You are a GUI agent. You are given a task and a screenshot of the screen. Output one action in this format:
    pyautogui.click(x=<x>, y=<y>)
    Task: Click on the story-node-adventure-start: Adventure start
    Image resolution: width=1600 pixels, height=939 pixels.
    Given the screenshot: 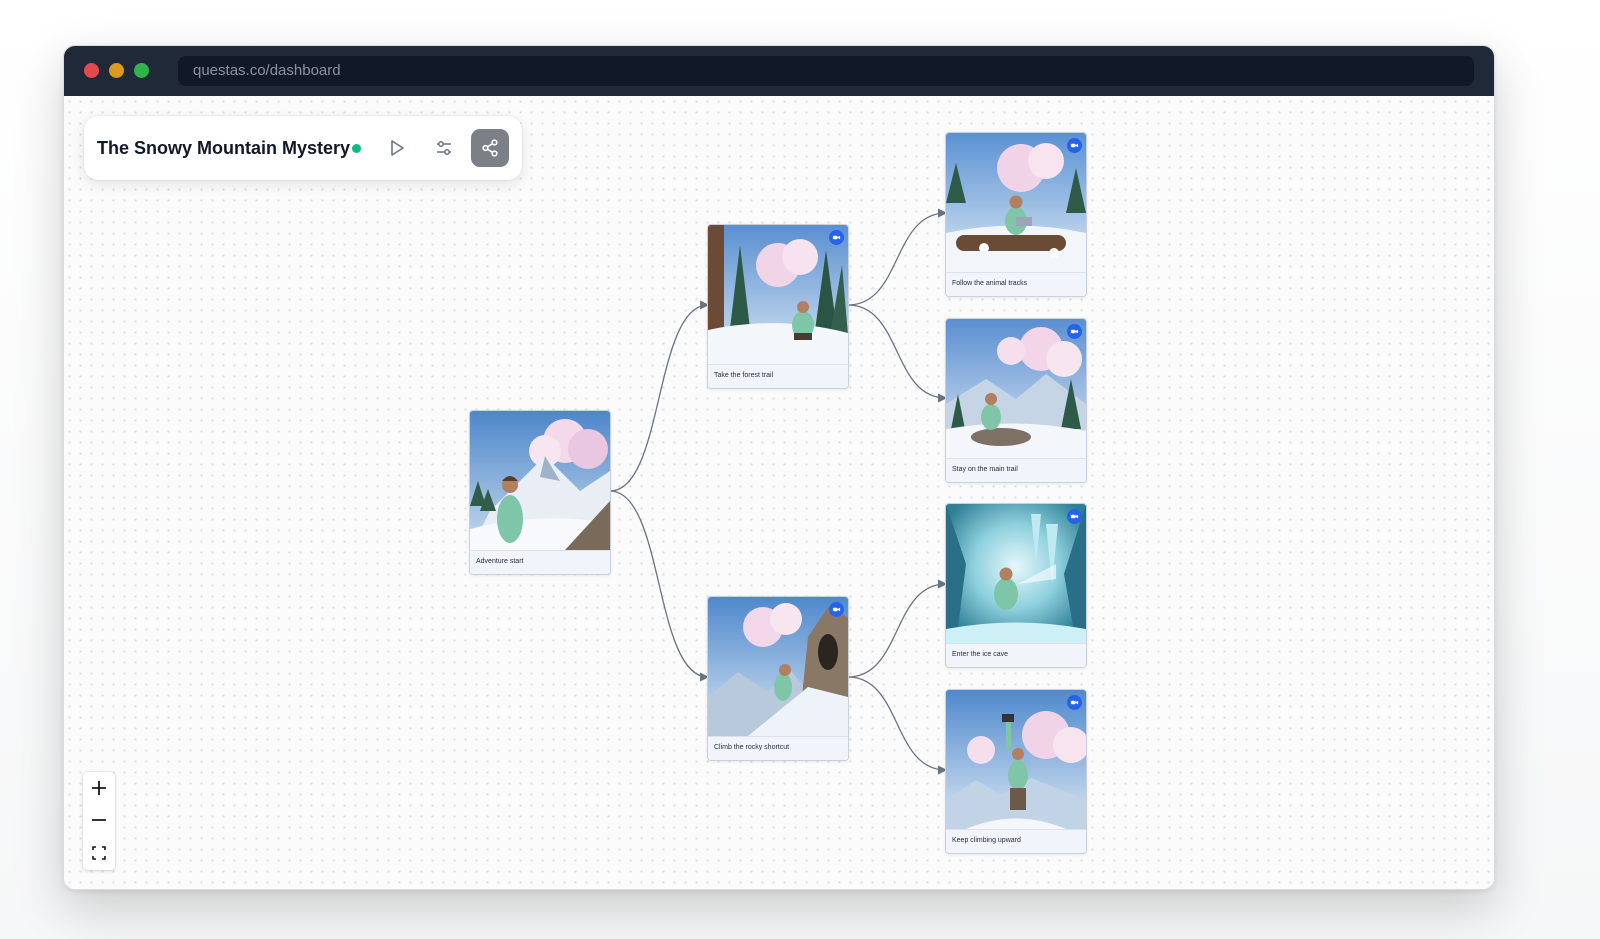 What is the action you would take?
    pyautogui.click(x=540, y=492)
    